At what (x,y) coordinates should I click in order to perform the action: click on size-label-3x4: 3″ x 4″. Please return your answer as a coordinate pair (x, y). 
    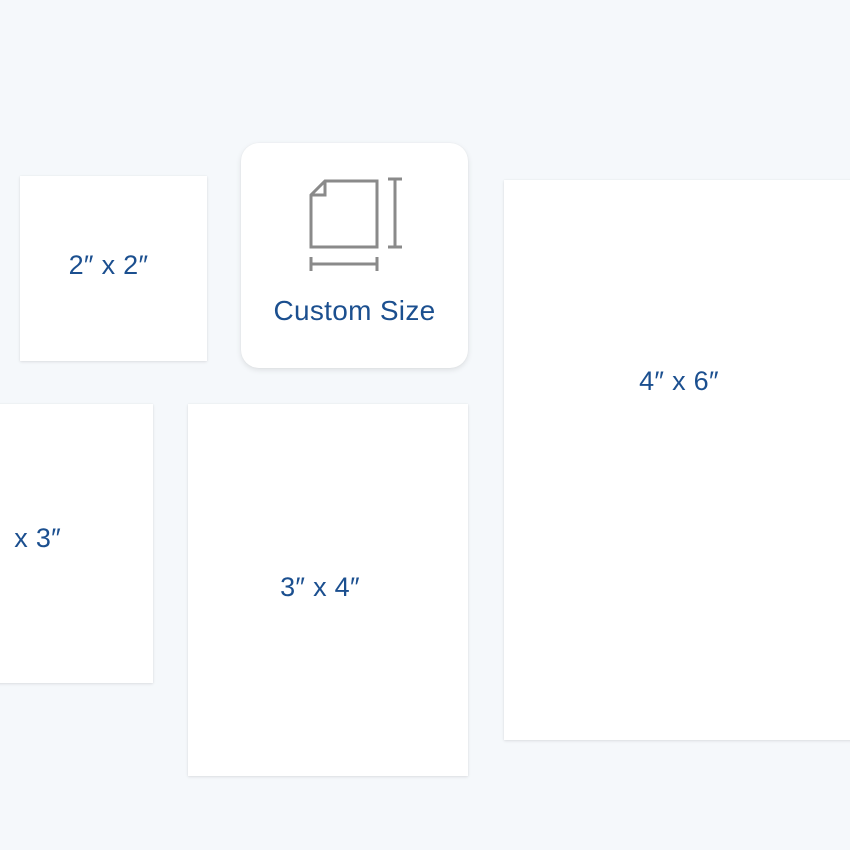
    Looking at the image, I should click on (320, 586).